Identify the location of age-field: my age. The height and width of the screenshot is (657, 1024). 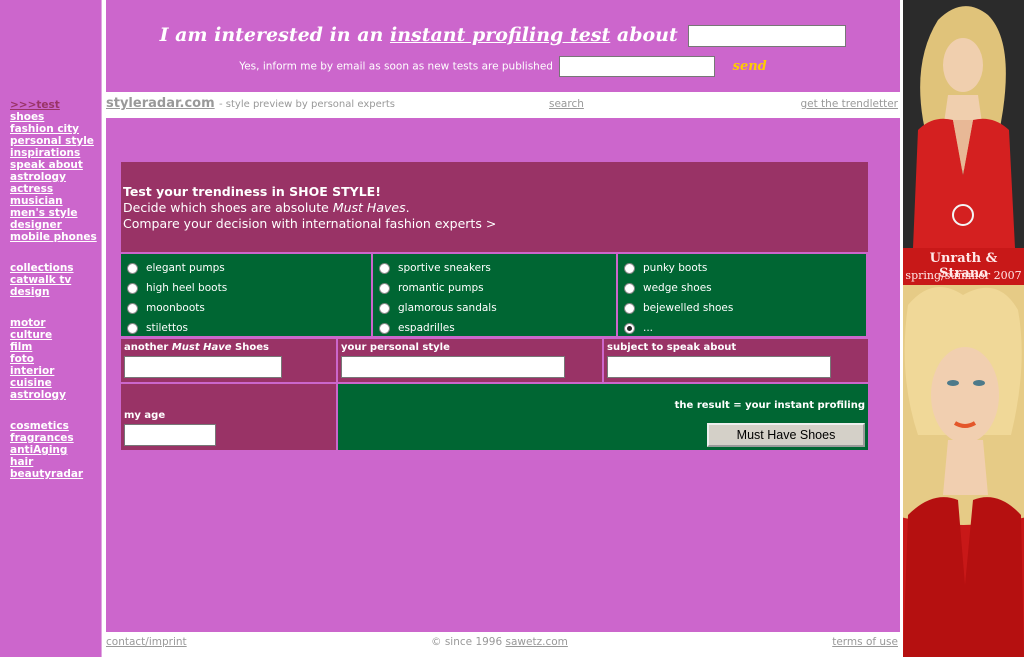
(228, 417).